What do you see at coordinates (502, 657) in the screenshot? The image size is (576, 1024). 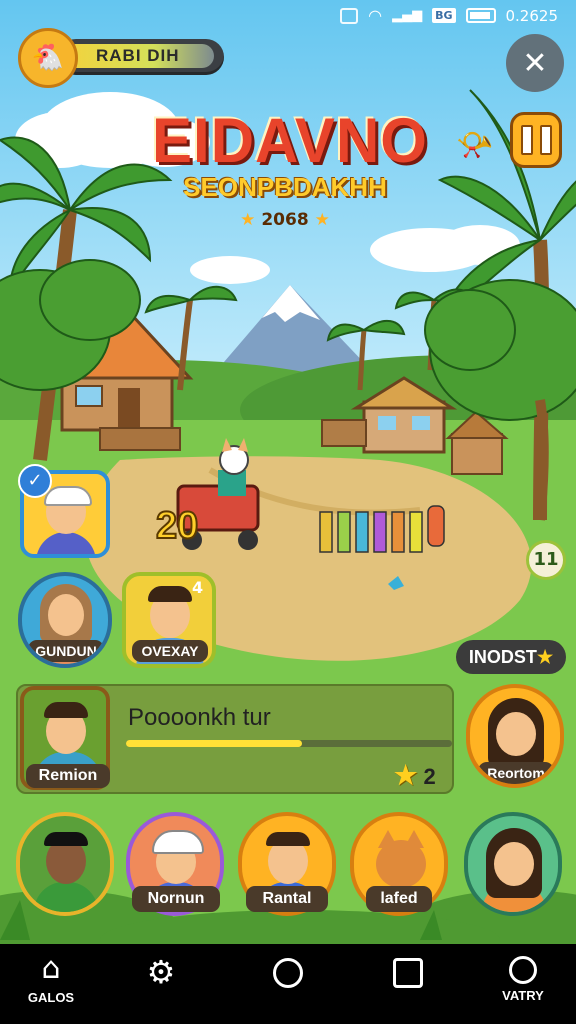 I see `boost-label: INODST` at bounding box center [502, 657].